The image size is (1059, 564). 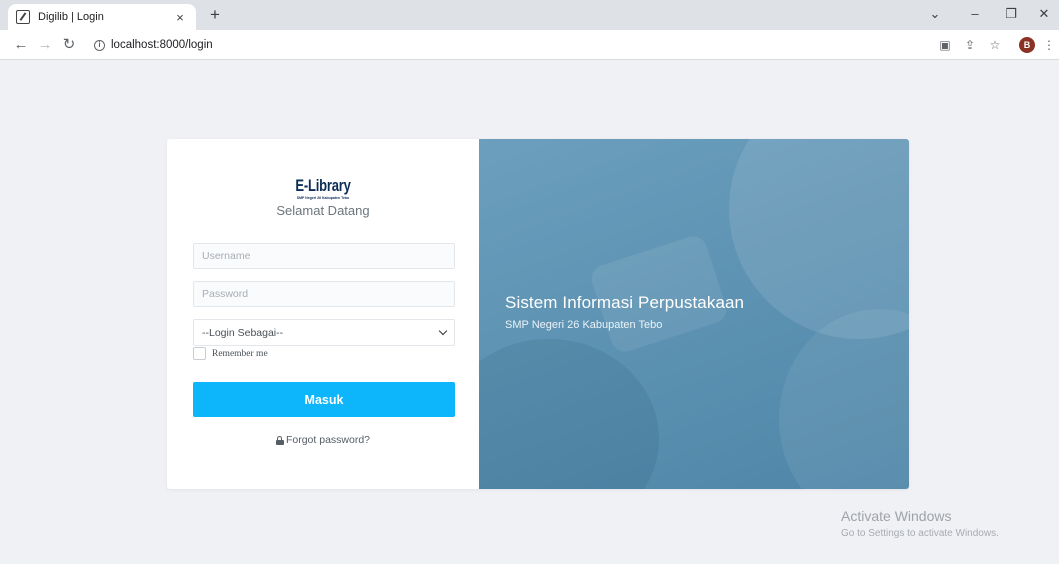 I want to click on tab-close-icon: ×, so click(x=180, y=17).